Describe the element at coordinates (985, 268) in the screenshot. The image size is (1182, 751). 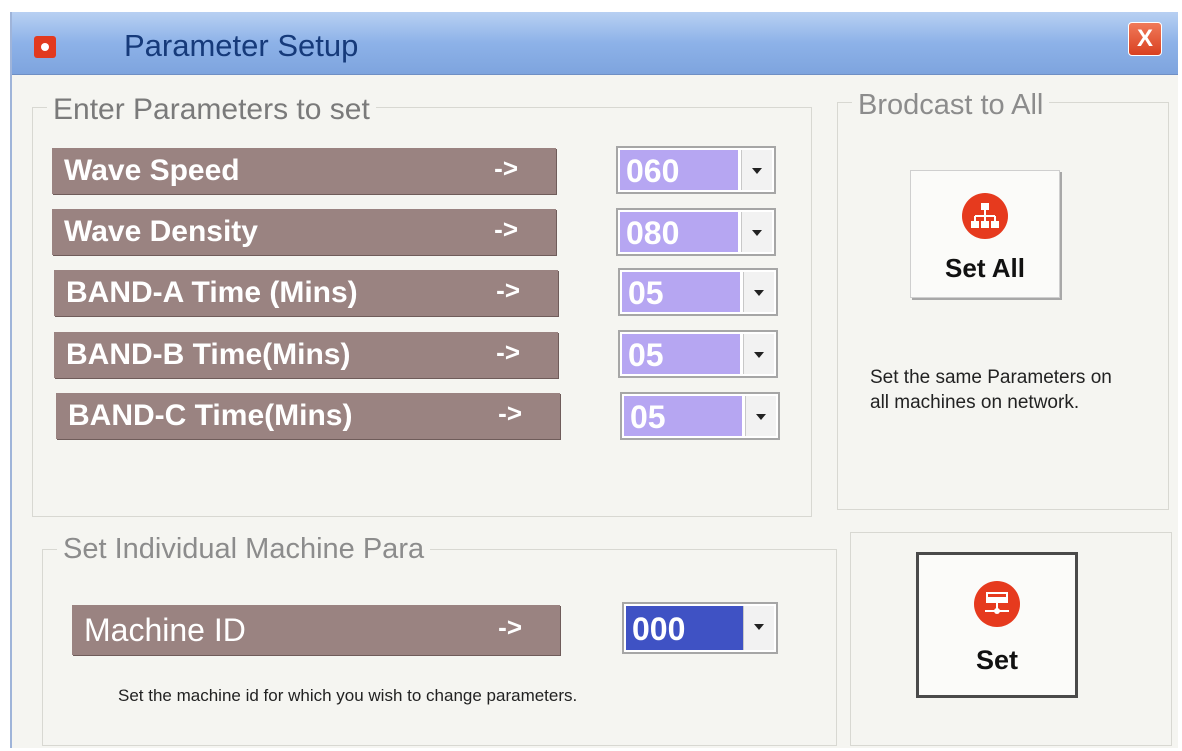
I see `set-all-label: Set All` at that location.